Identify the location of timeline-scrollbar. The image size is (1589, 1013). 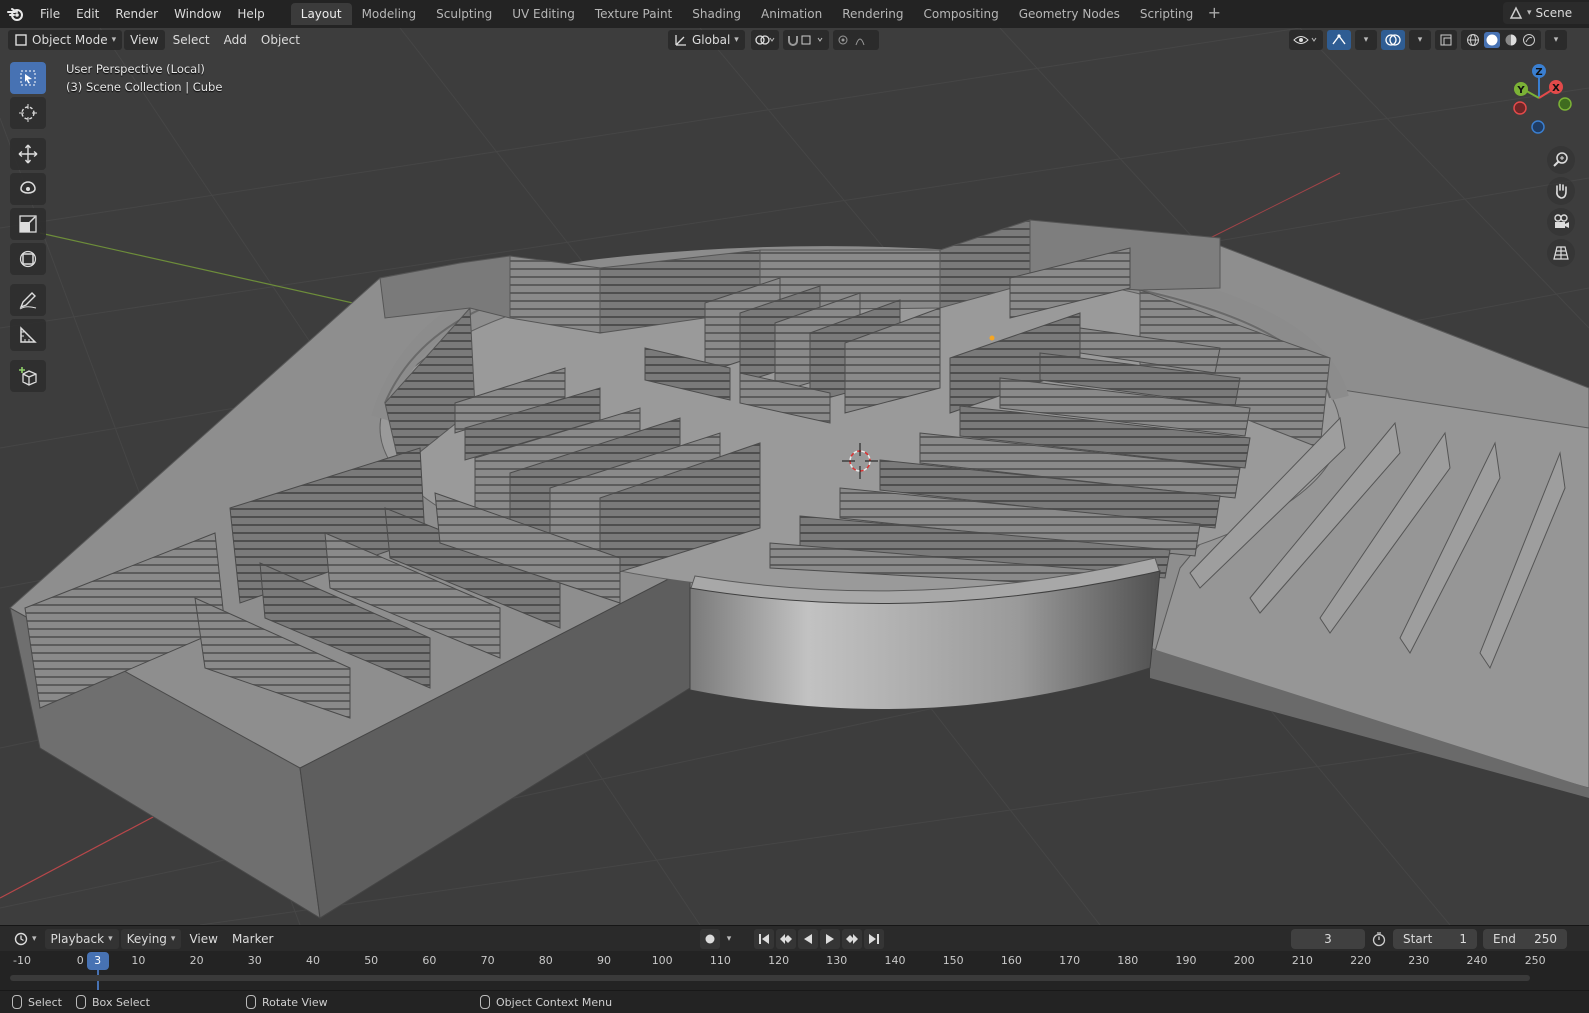
(770, 978).